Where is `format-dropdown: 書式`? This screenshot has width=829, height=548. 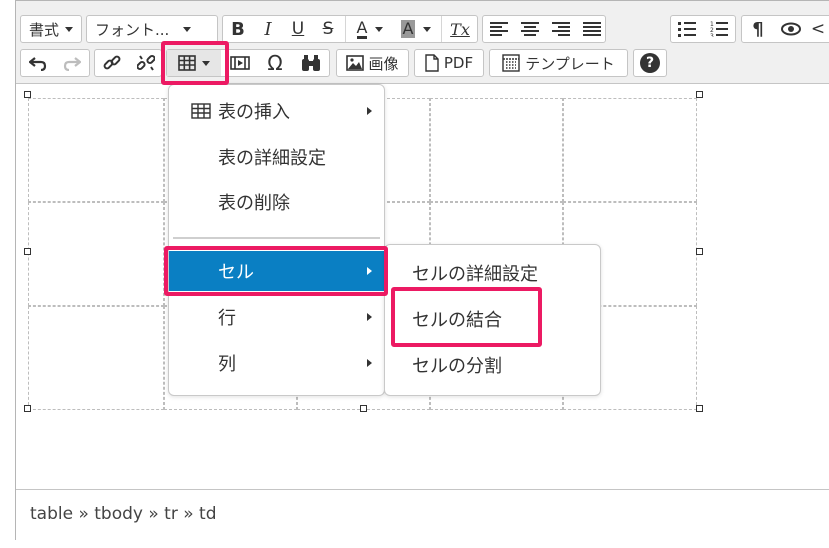 format-dropdown: 書式 is located at coordinates (51, 29).